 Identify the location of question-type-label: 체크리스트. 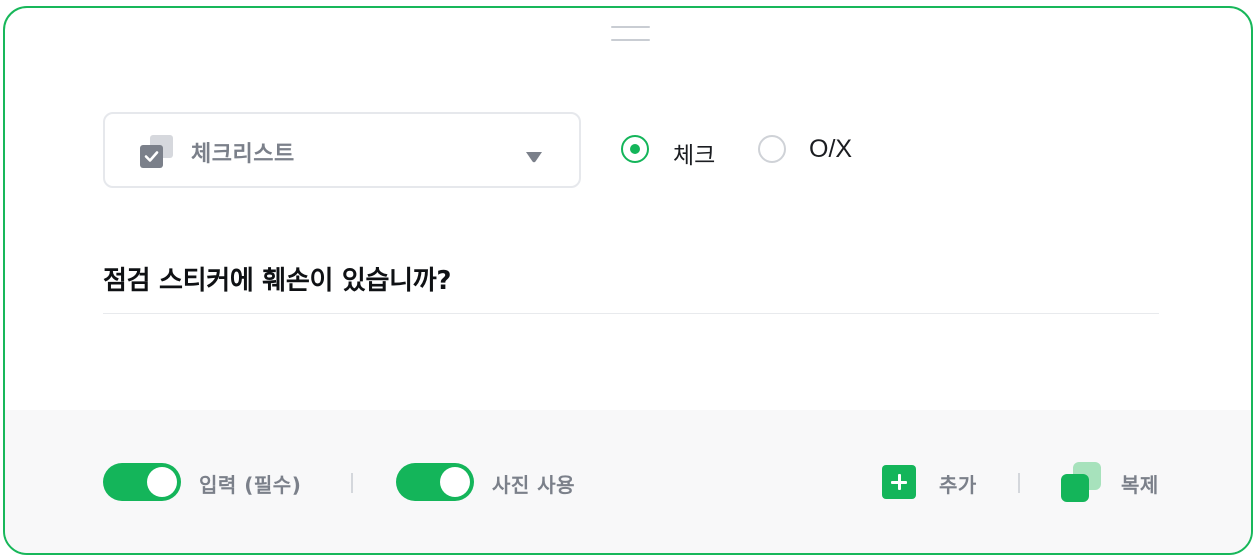
(243, 154).